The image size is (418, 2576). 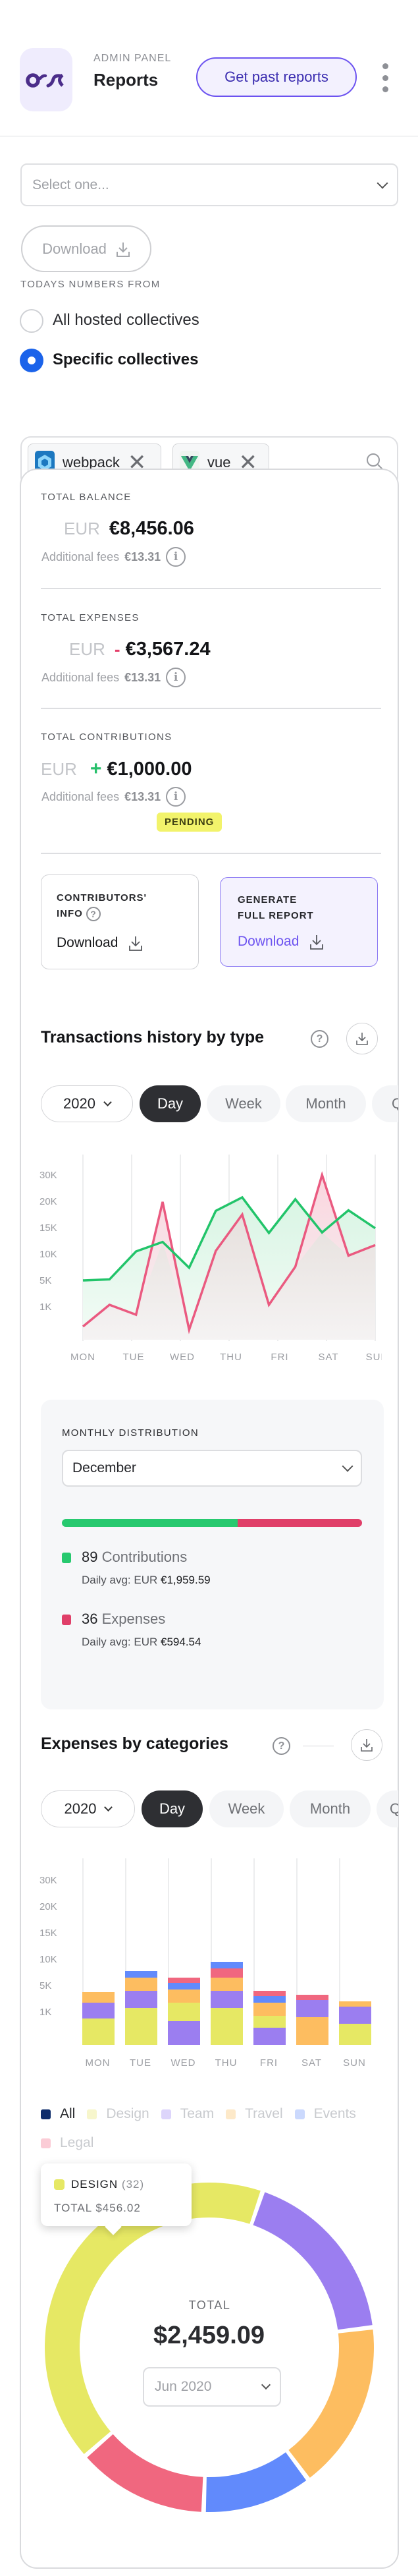 I want to click on expenses-period-tabs: 2020 Day Week Month Q, so click(x=219, y=1809).